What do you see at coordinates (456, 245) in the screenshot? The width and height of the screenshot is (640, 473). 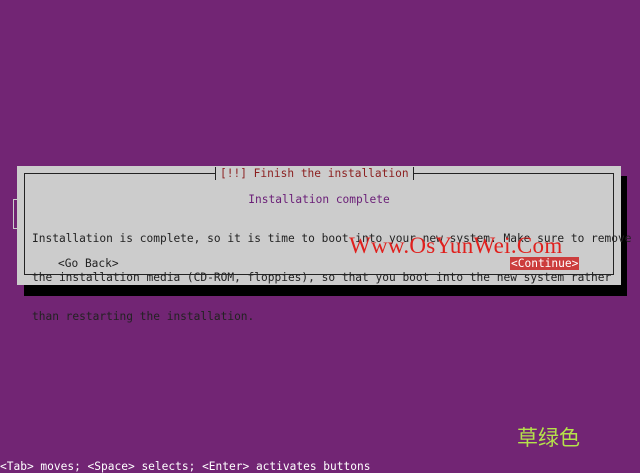 I see `watermark-url: Www.OsYunWei.Com` at bounding box center [456, 245].